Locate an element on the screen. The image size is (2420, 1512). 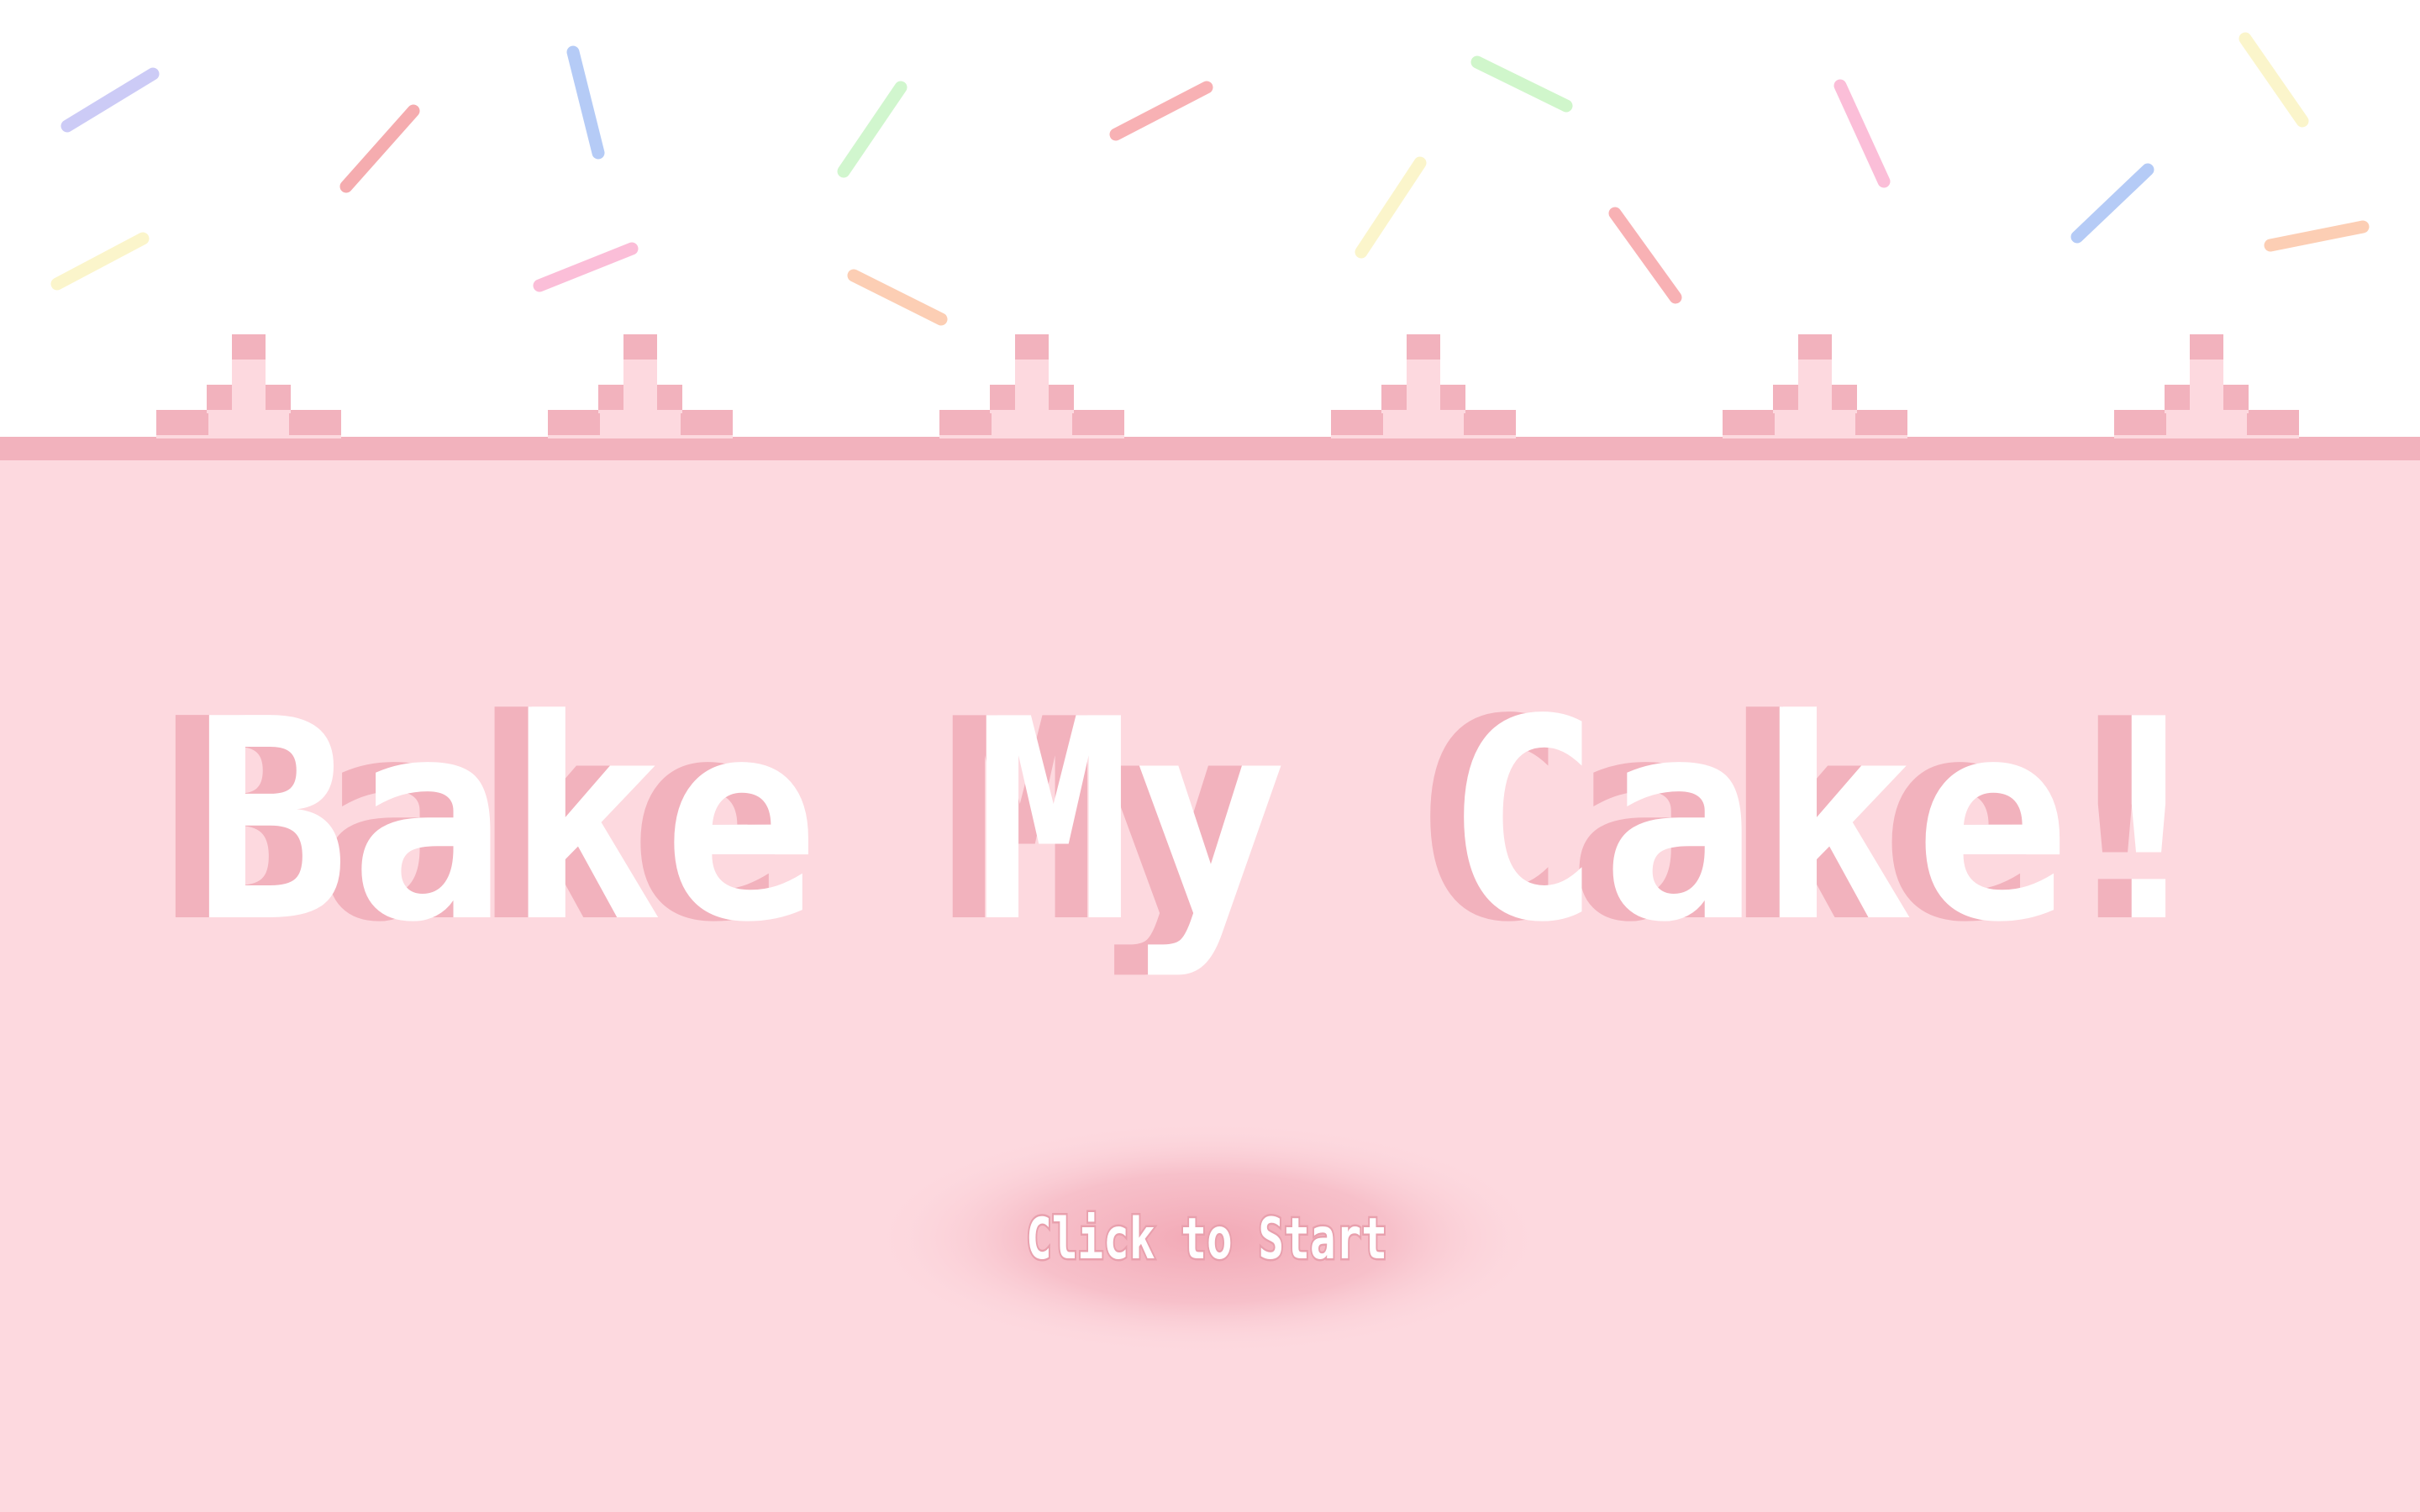
frosting-peaks is located at coordinates (1227, 386).